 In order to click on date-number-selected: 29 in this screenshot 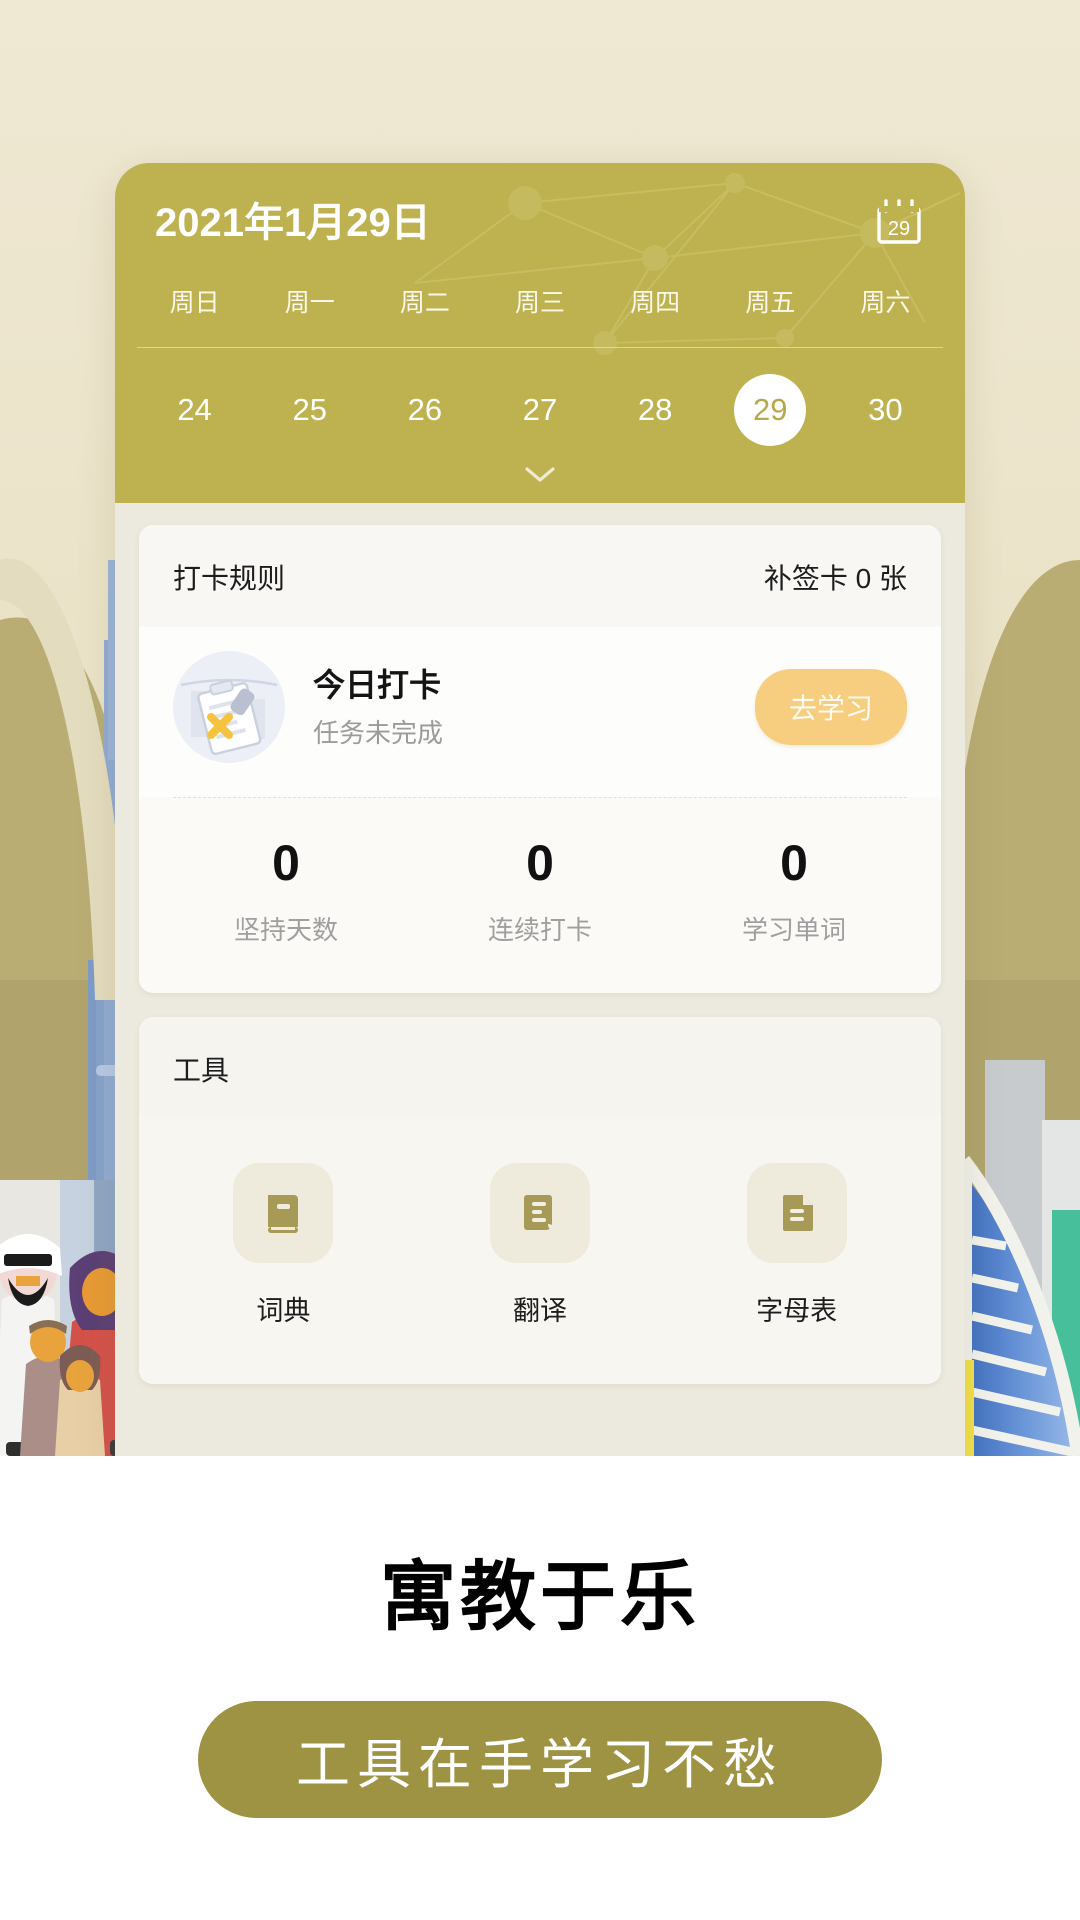, I will do `click(770, 410)`.